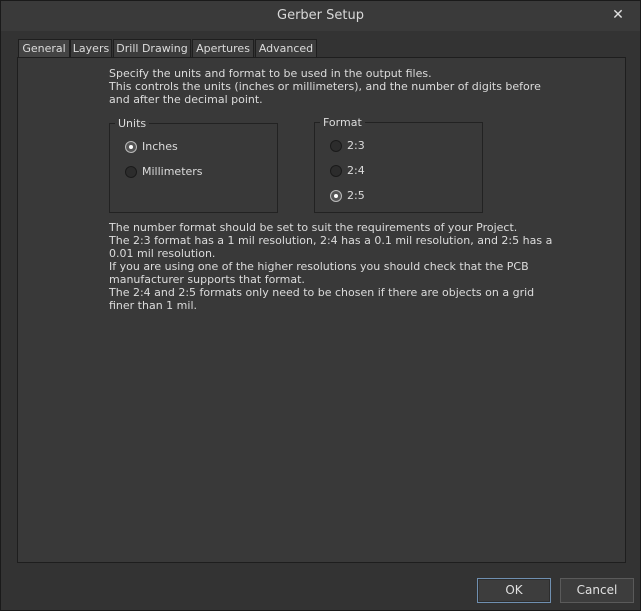 The image size is (641, 611). Describe the element at coordinates (356, 145) in the screenshot. I see `format-2-3-label: 2:3` at that location.